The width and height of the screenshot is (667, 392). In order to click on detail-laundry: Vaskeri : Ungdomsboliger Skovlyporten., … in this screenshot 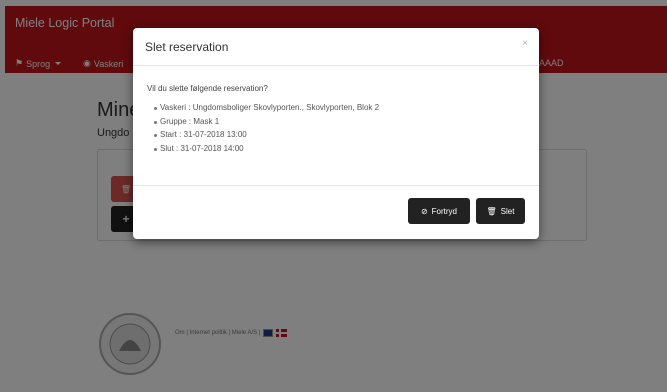, I will do `click(266, 108)`.